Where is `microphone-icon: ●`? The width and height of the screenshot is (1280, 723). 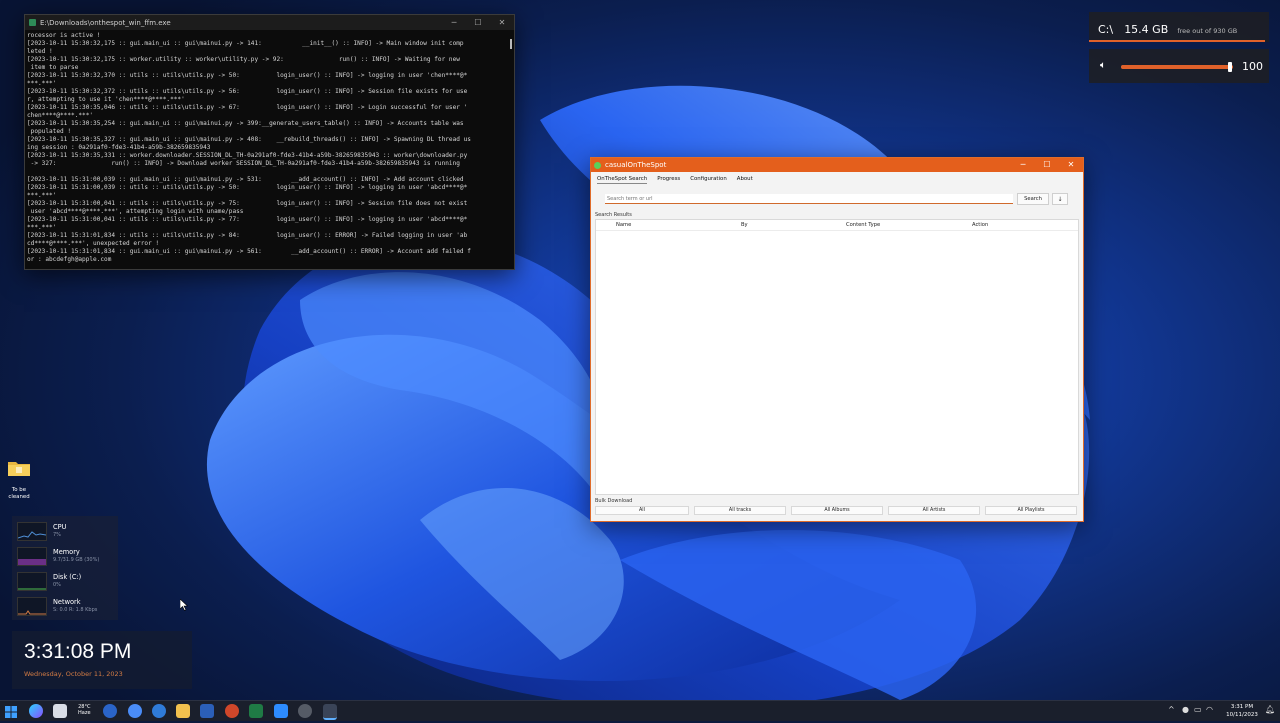
microphone-icon: ● is located at coordinates (1185, 709).